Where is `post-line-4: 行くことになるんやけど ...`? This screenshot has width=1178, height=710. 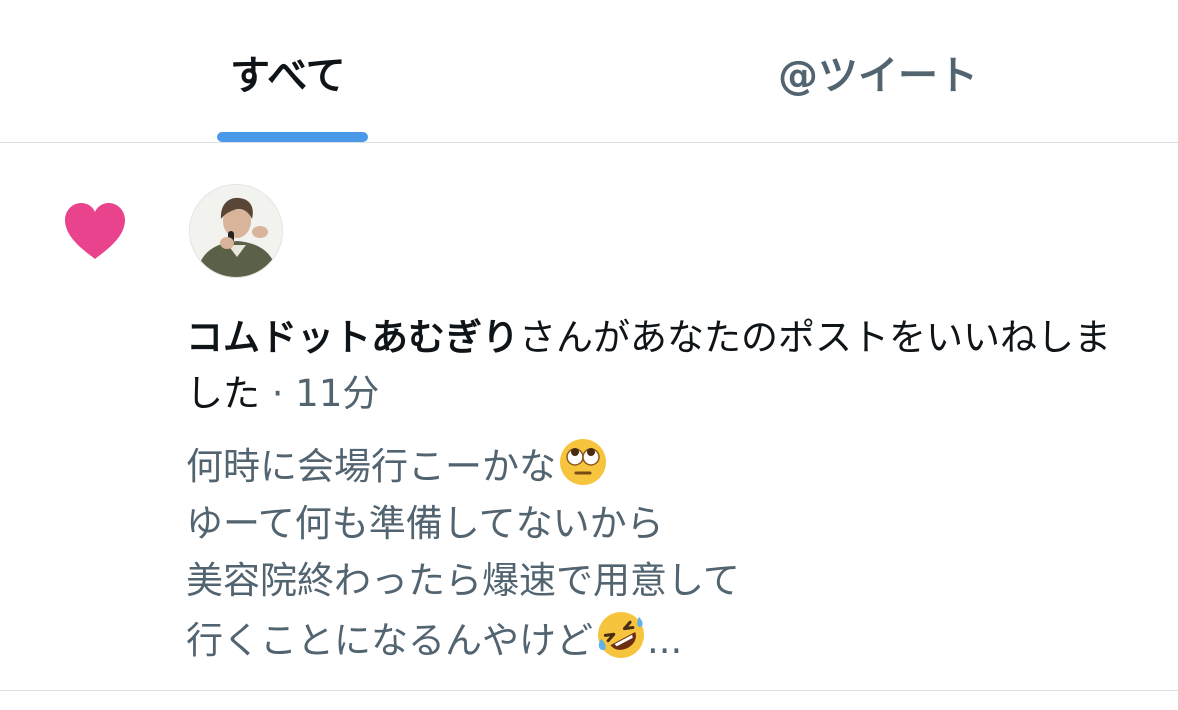
post-line-4: 行くことになるんやけど ... is located at coordinates (656, 639).